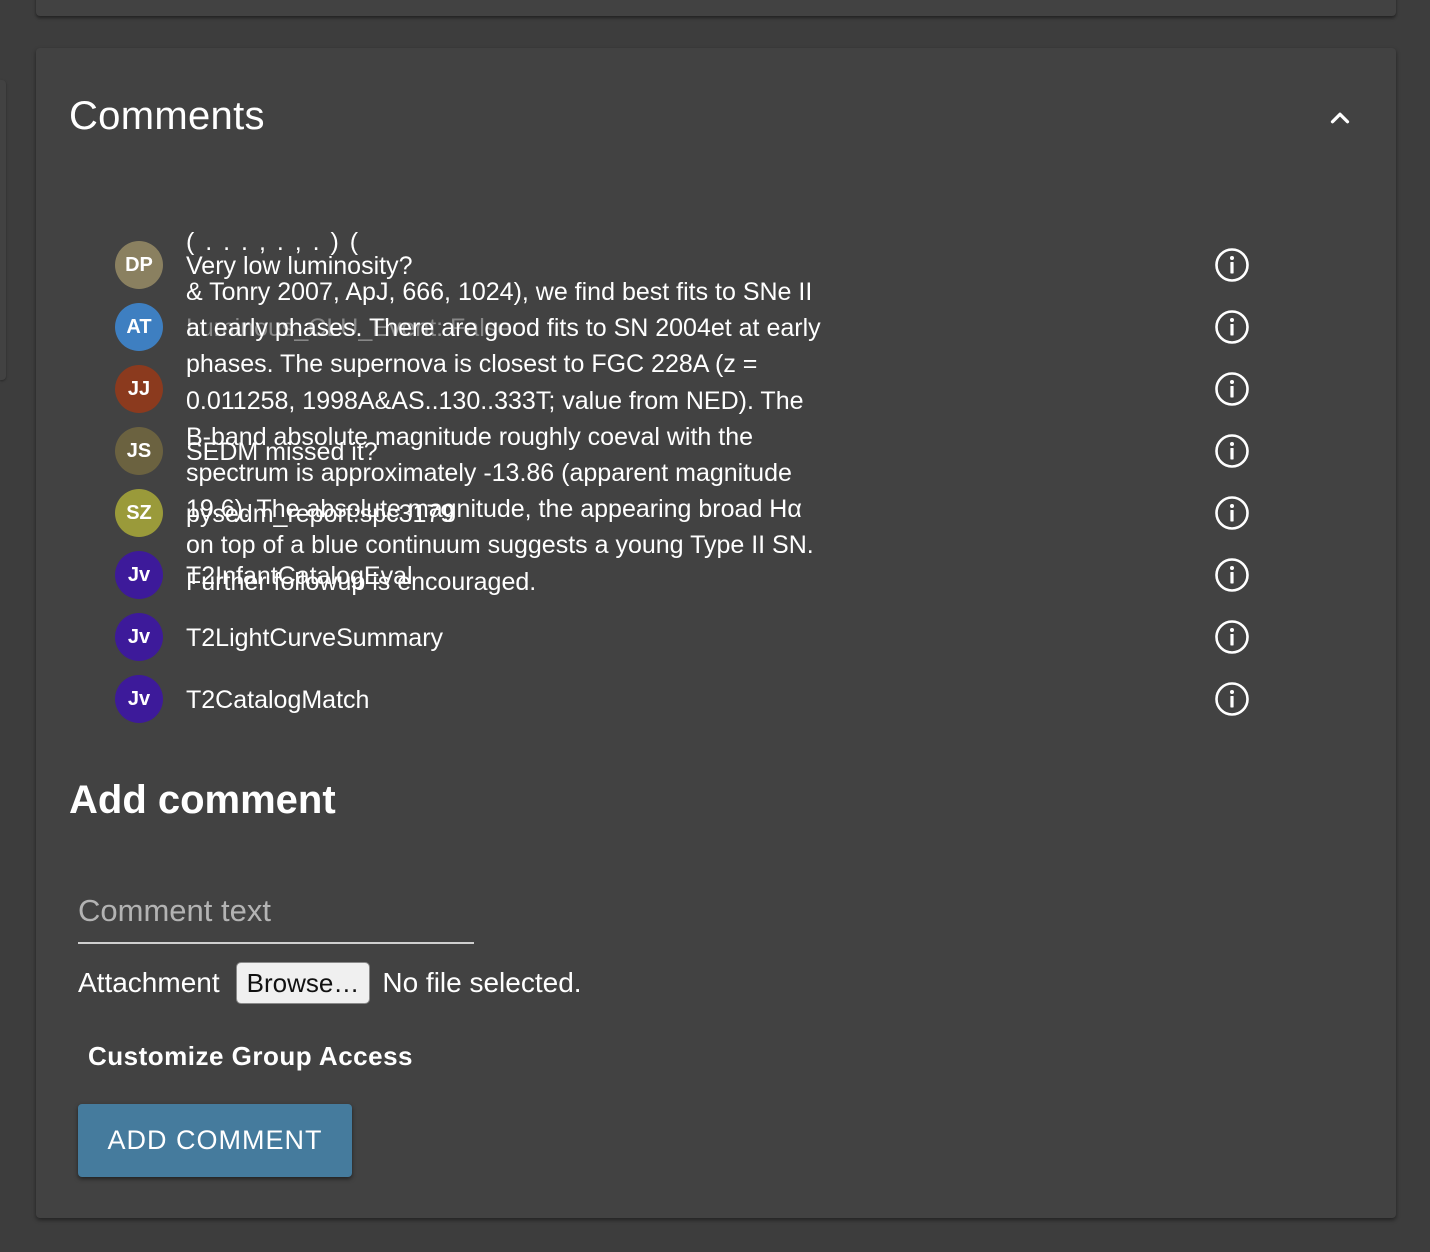 This screenshot has height=1252, width=1430. What do you see at coordinates (278, 700) in the screenshot?
I see `comment-text: T2CatalogMatch` at bounding box center [278, 700].